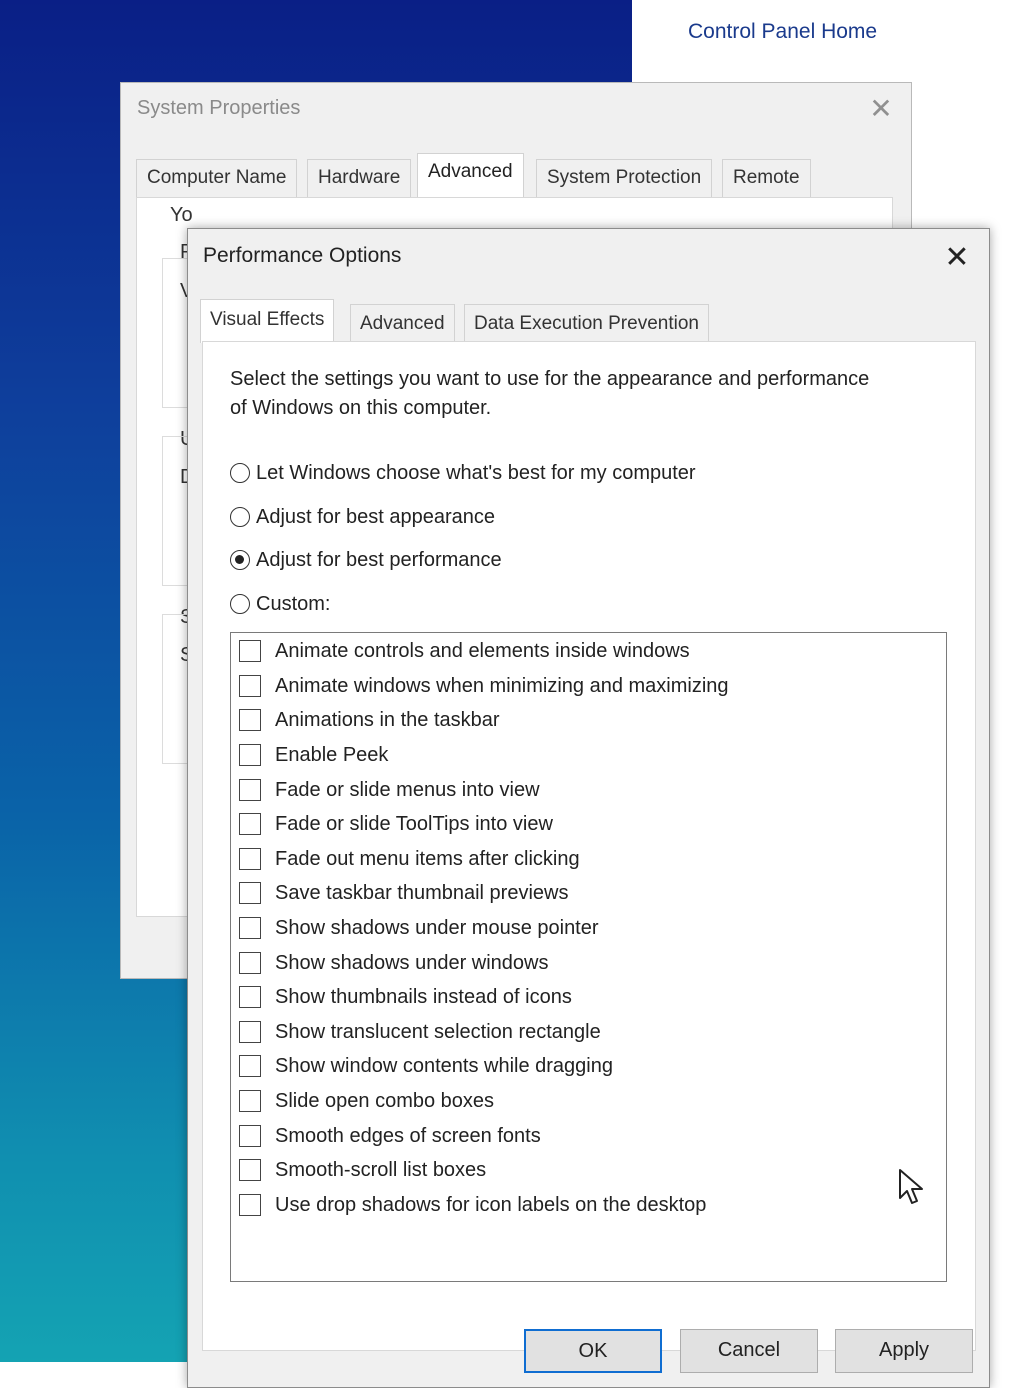  Describe the element at coordinates (904, 1351) in the screenshot. I see `apply-button: Apply` at that location.